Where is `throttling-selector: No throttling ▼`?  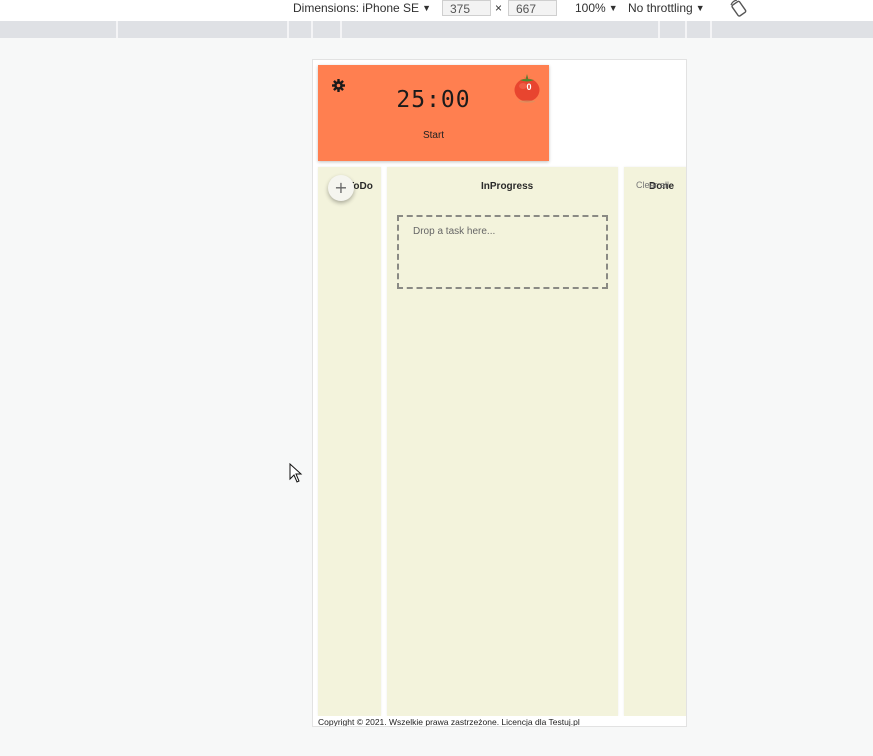 throttling-selector: No throttling ▼ is located at coordinates (666, 8).